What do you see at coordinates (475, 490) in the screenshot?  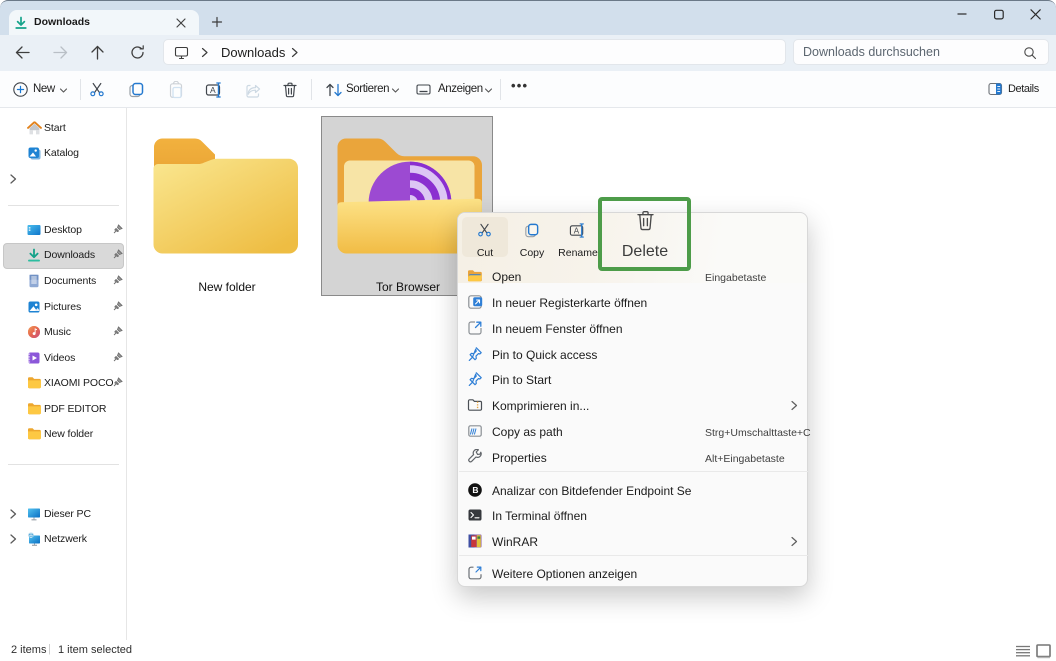 I see `svg-text: B` at bounding box center [475, 490].